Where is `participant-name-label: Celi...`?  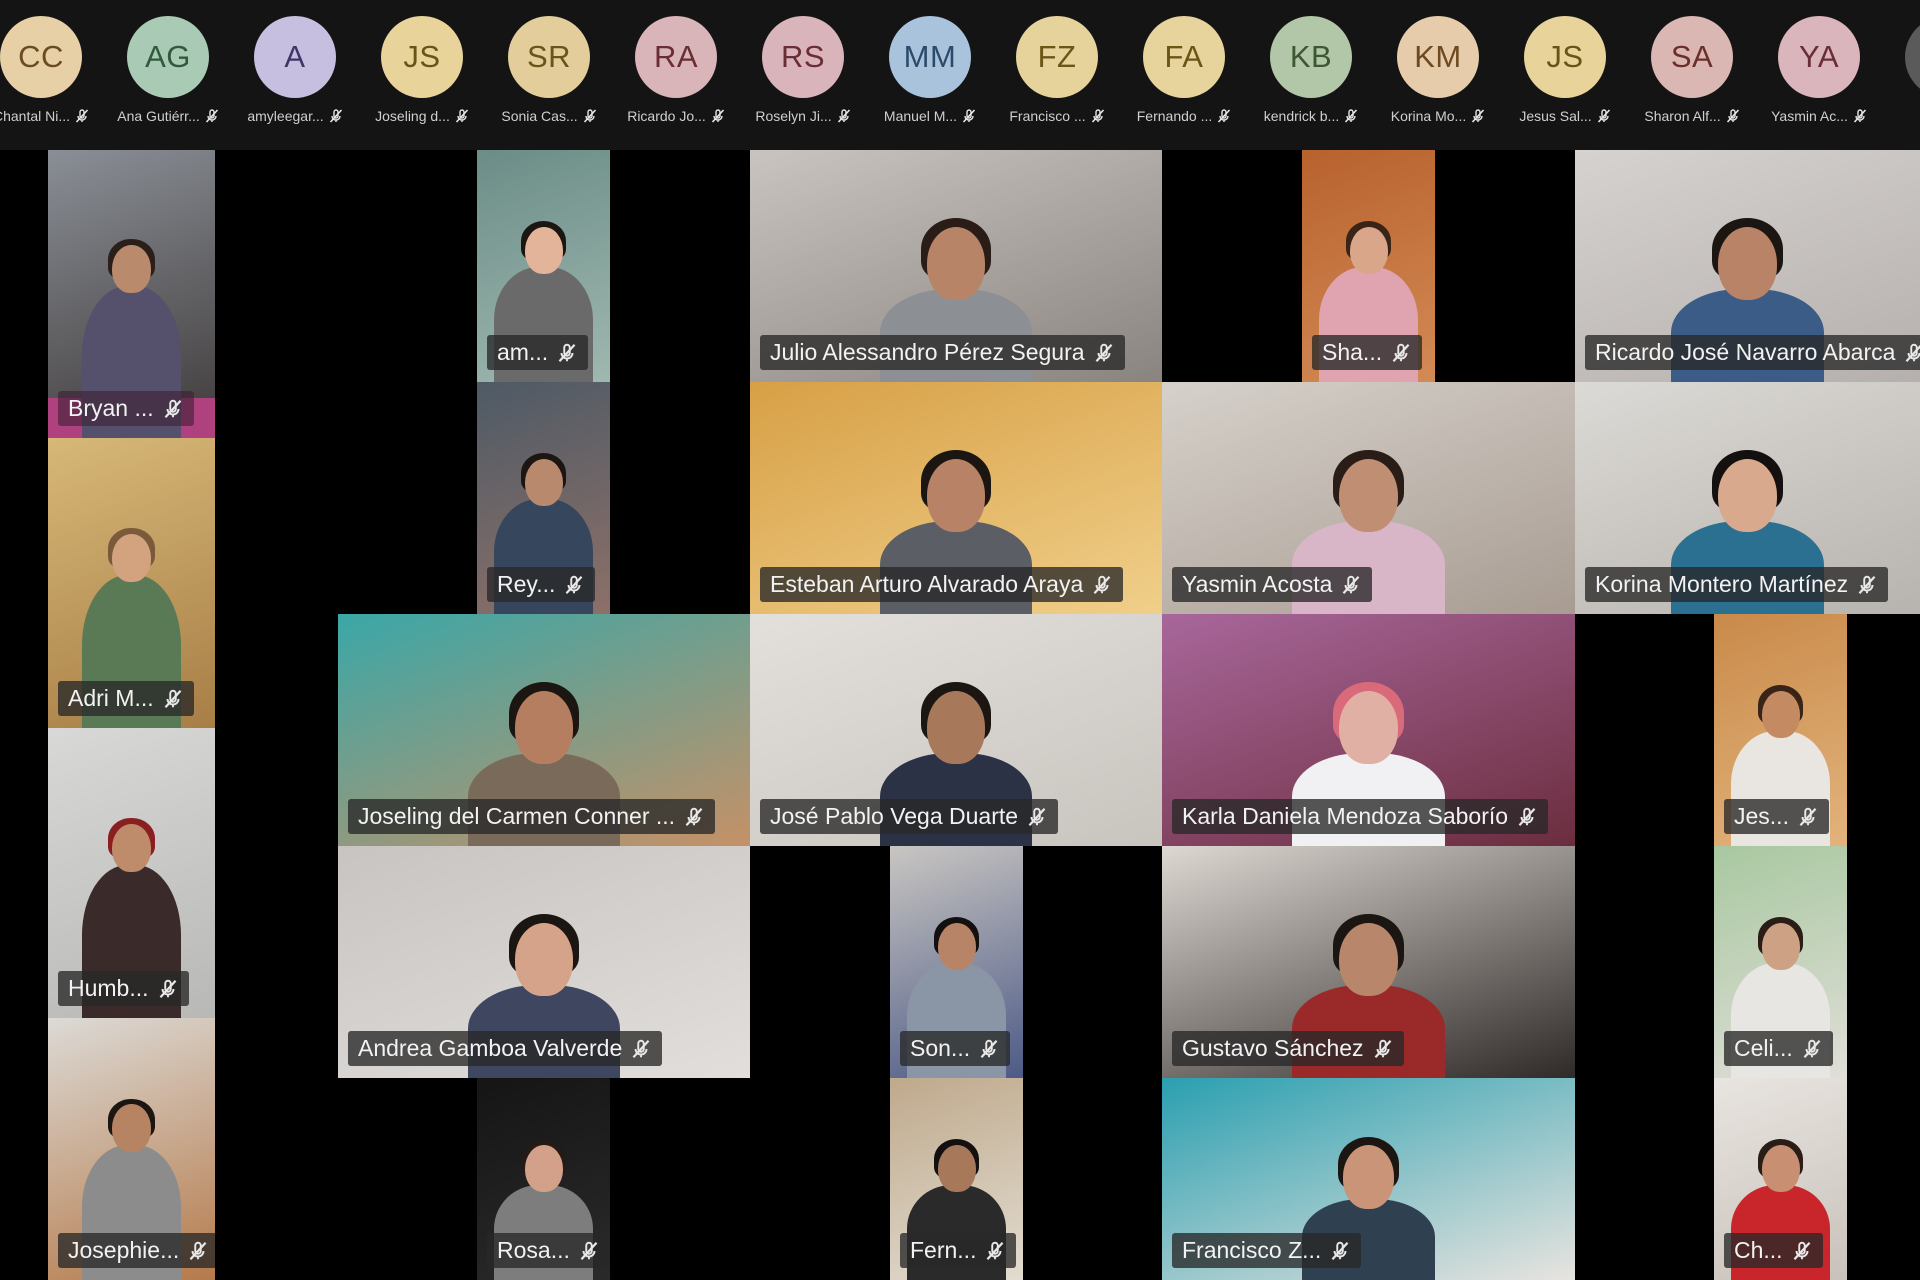
participant-name-label: Celi... is located at coordinates (1778, 1048).